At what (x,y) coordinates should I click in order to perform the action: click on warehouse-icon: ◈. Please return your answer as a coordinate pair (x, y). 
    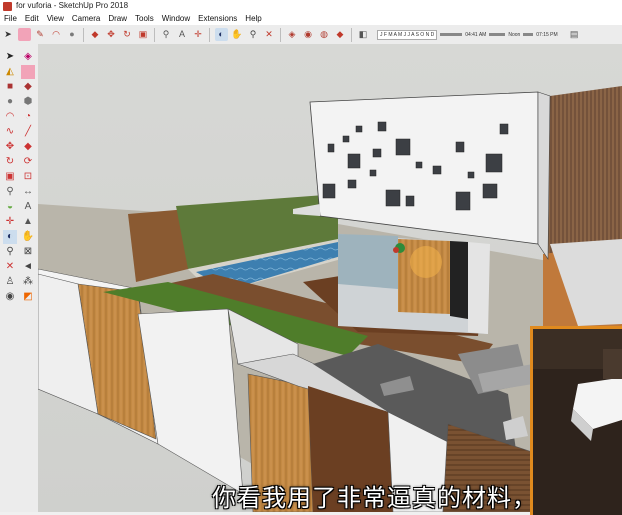
    Looking at the image, I should click on (292, 34).